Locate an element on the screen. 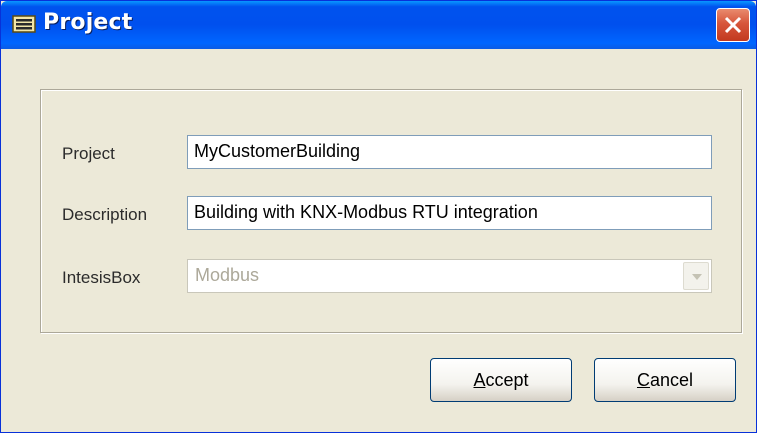 The width and height of the screenshot is (759, 435). accept-label: ccept is located at coordinates (507, 380).